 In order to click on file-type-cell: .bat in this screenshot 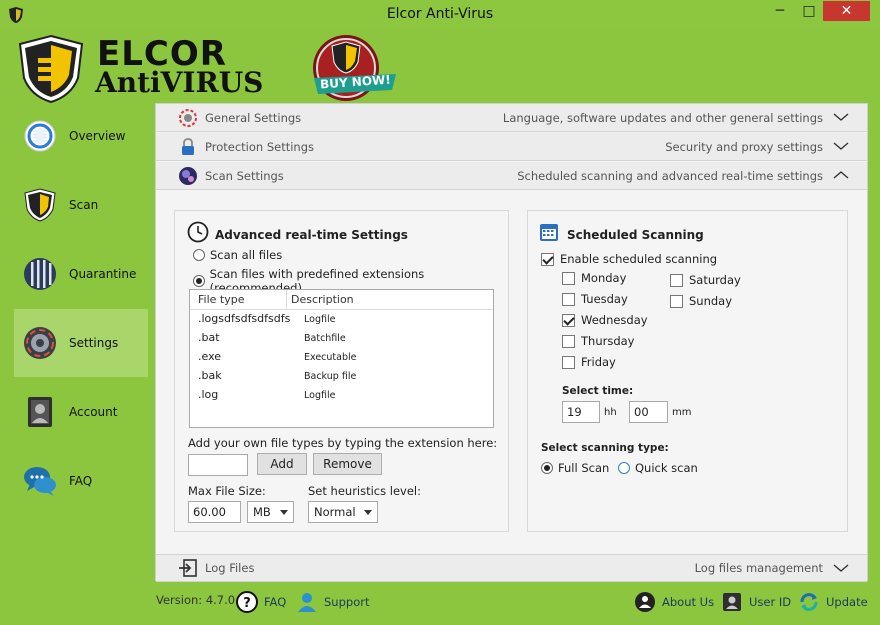, I will do `click(209, 337)`.